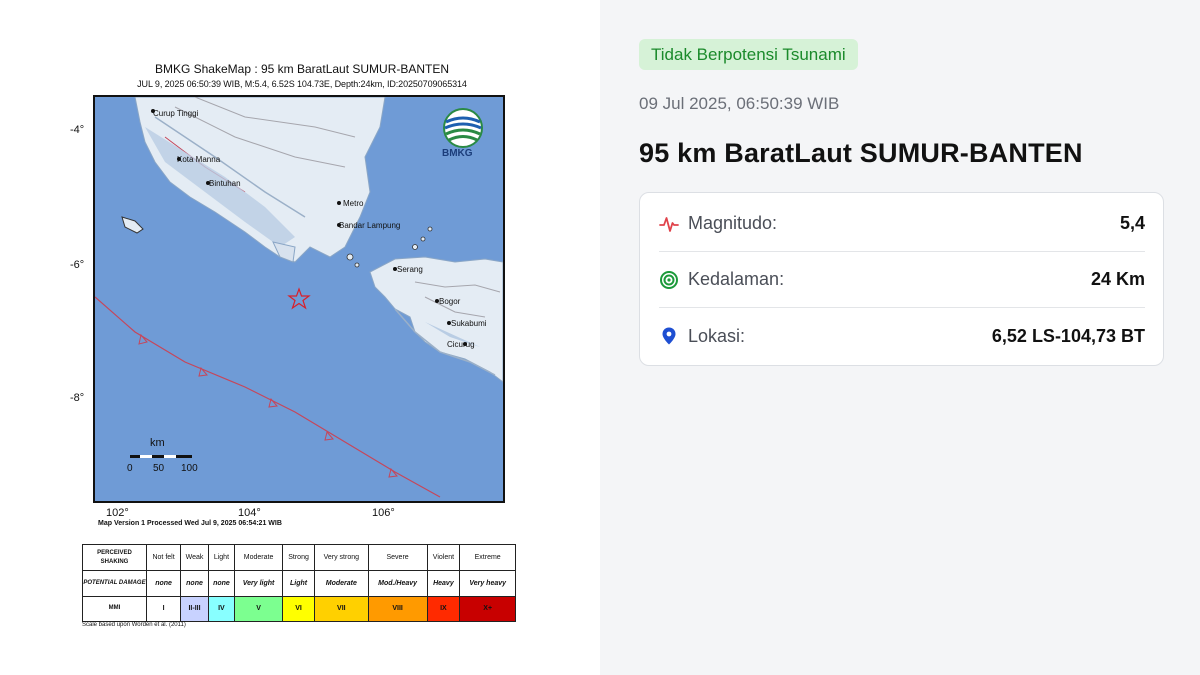 This screenshot has width=1200, height=675. What do you see at coordinates (163, 557) in the screenshot?
I see `shaking-cell: Not felt` at bounding box center [163, 557].